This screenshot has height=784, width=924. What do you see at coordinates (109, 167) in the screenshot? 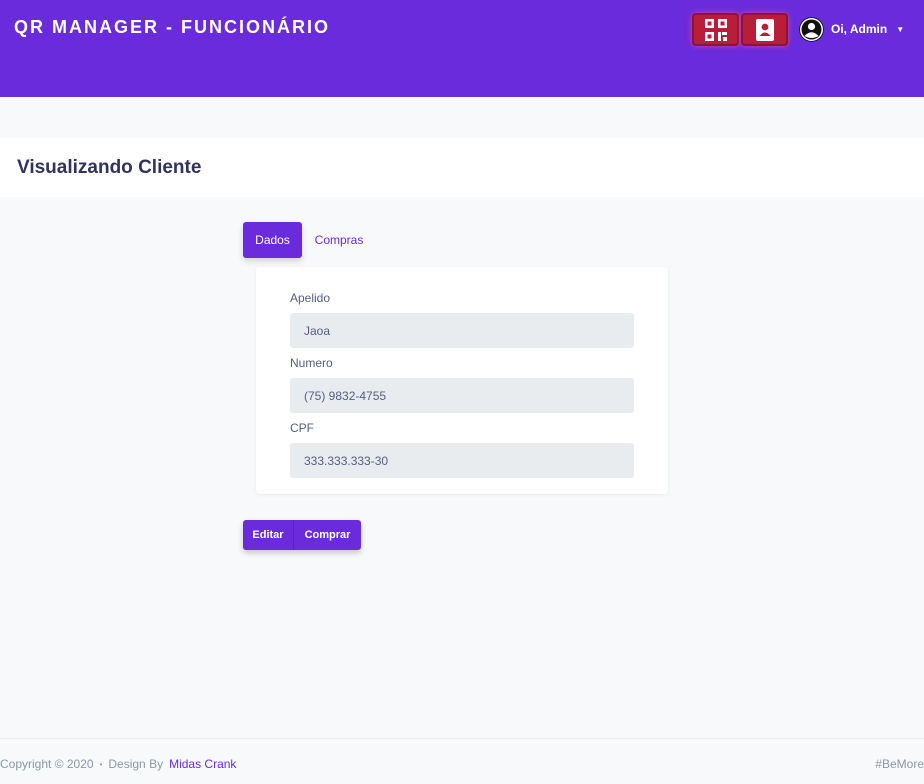
I see `page-title: Visualizando Cliente` at bounding box center [109, 167].